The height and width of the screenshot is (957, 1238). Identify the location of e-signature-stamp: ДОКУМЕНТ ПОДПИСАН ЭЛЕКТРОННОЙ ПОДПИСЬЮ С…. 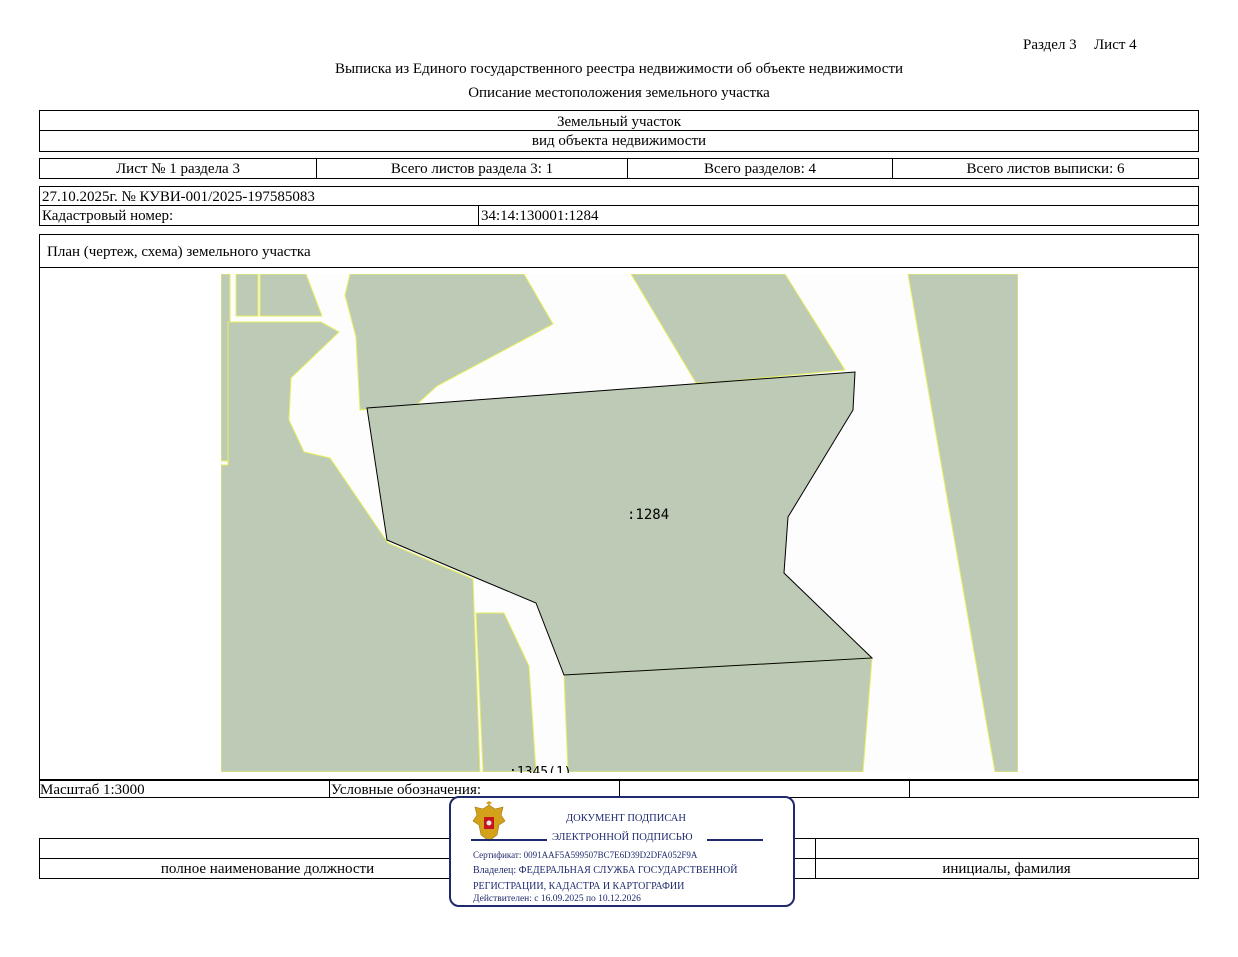
(622, 851).